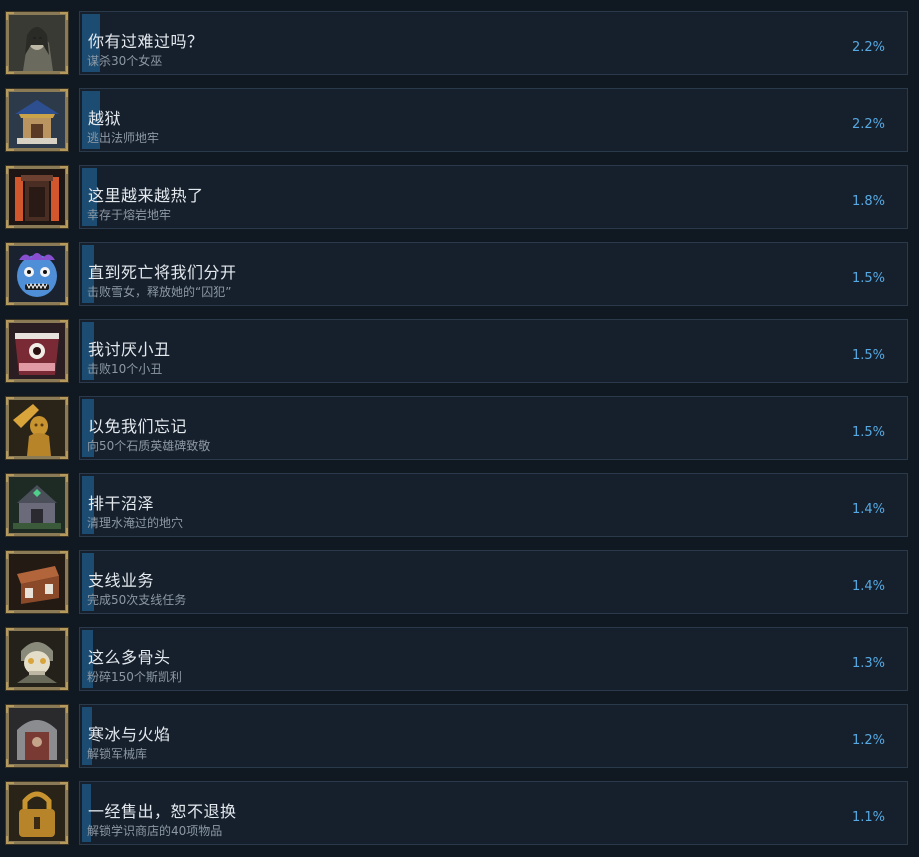 The width and height of the screenshot is (919, 857). I want to click on wooden-chest-icon, so click(37, 582).